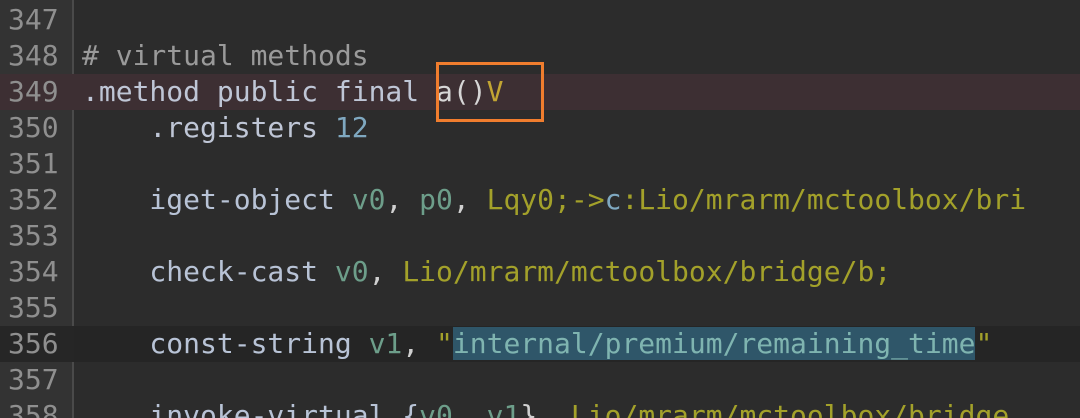 The image size is (1080, 418). What do you see at coordinates (540, 380) in the screenshot?
I see `code-line: 357` at bounding box center [540, 380].